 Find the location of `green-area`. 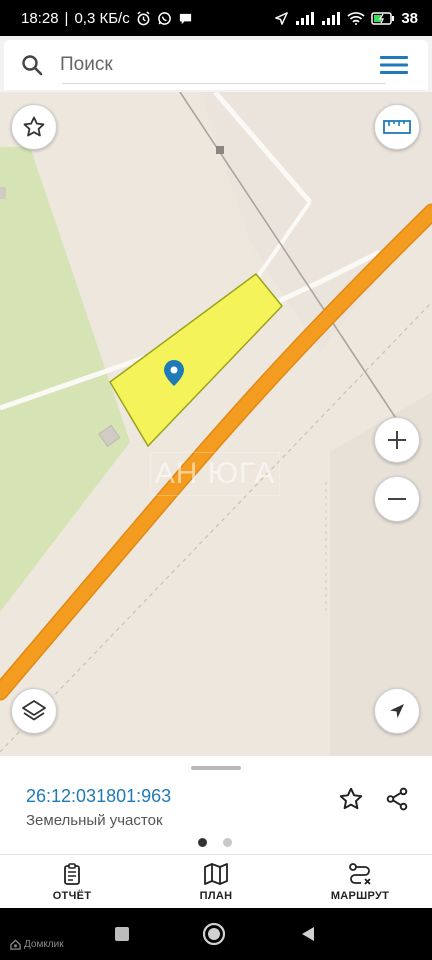

green-area is located at coordinates (65, 379).